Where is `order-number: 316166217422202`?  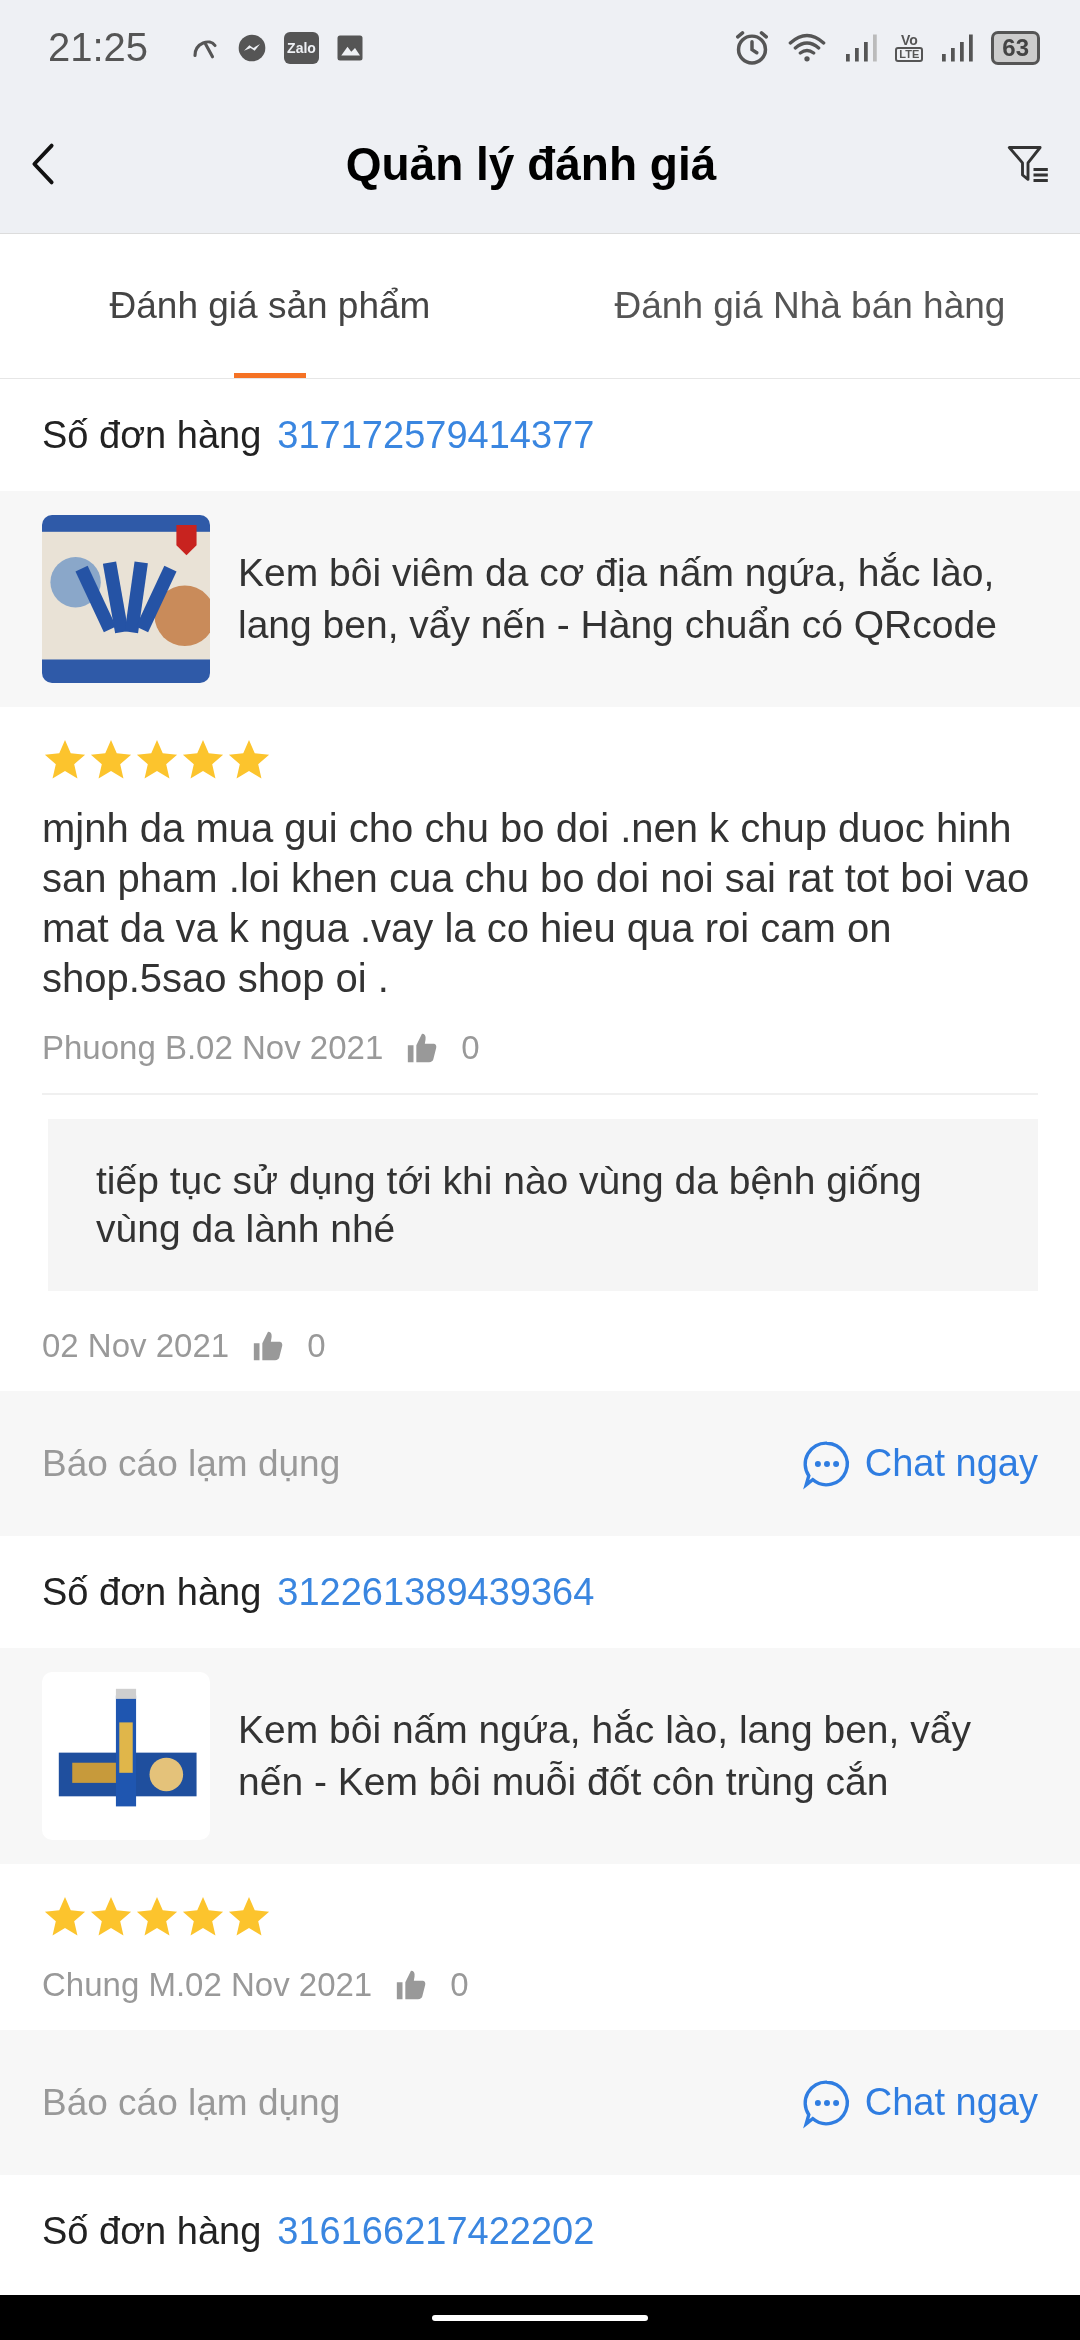 order-number: 316166217422202 is located at coordinates (436, 2231).